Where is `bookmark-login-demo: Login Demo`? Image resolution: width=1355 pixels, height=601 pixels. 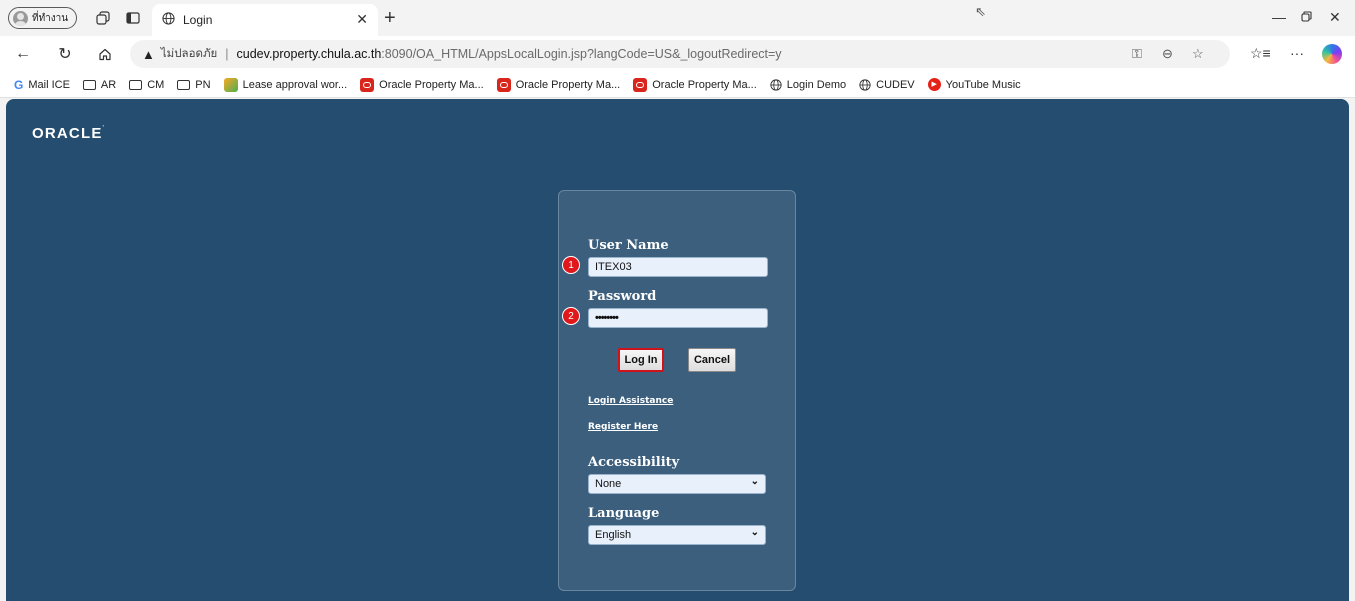
bookmark-login-demo: Login Demo is located at coordinates (808, 85).